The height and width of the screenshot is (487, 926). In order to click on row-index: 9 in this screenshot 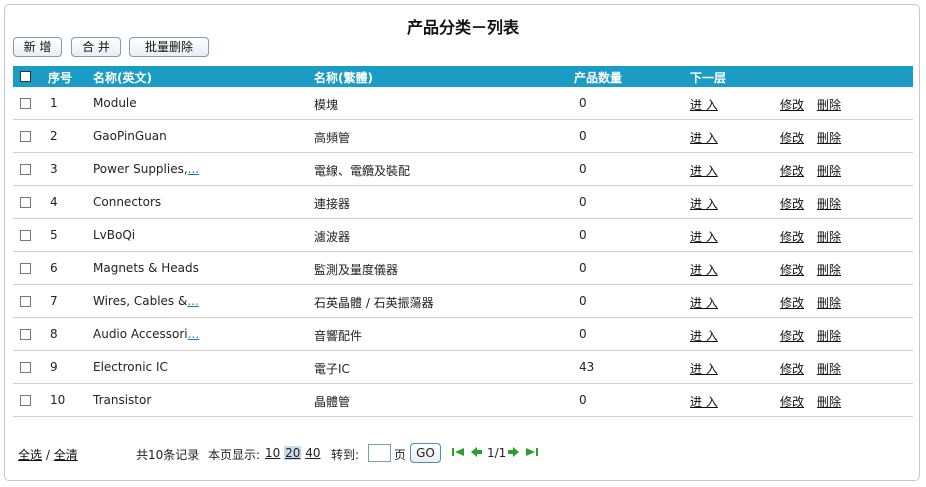, I will do `click(54, 367)`.